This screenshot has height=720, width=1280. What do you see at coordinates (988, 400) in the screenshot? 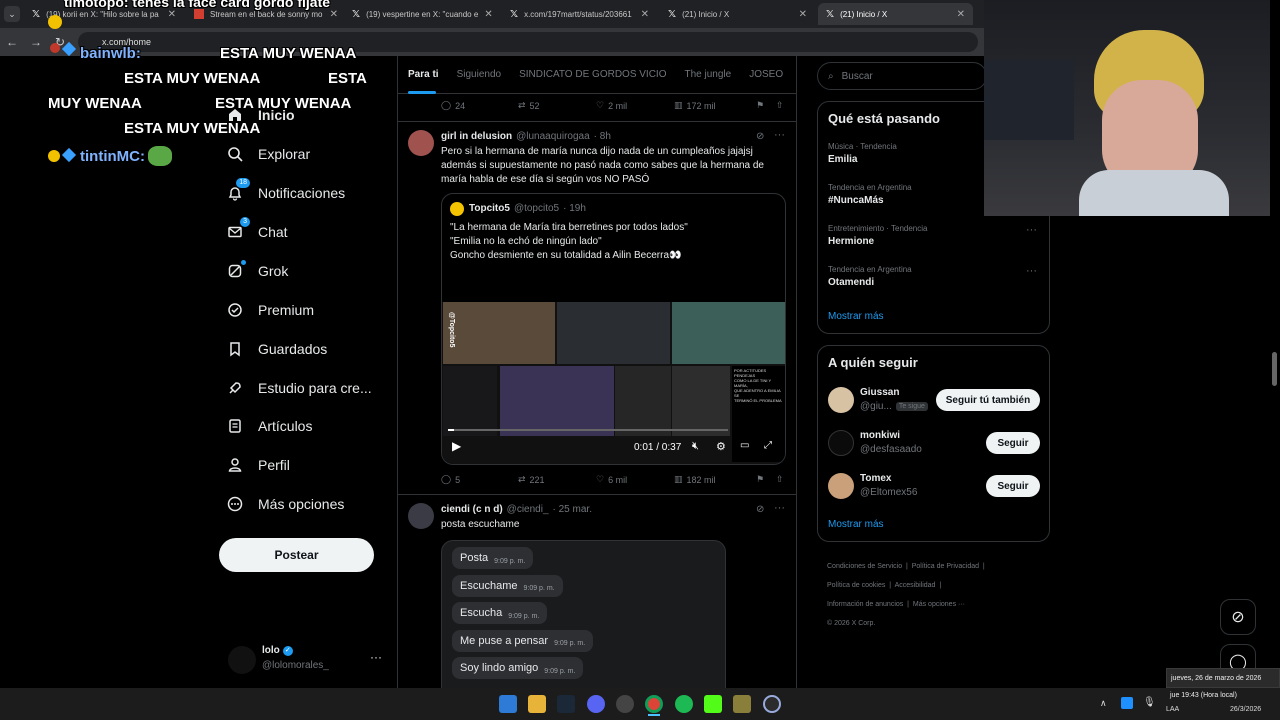
I see `follow-back-button: Seguir tú también` at bounding box center [988, 400].